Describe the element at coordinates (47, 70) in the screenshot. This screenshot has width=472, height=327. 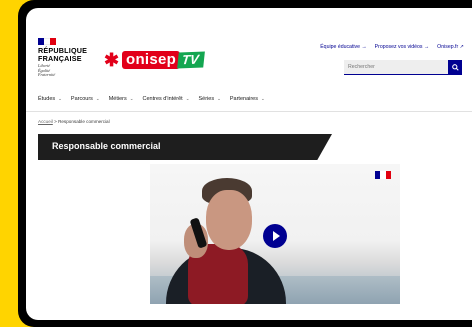
I see `rf-motto: Liberté Égalité Fraternité` at that location.